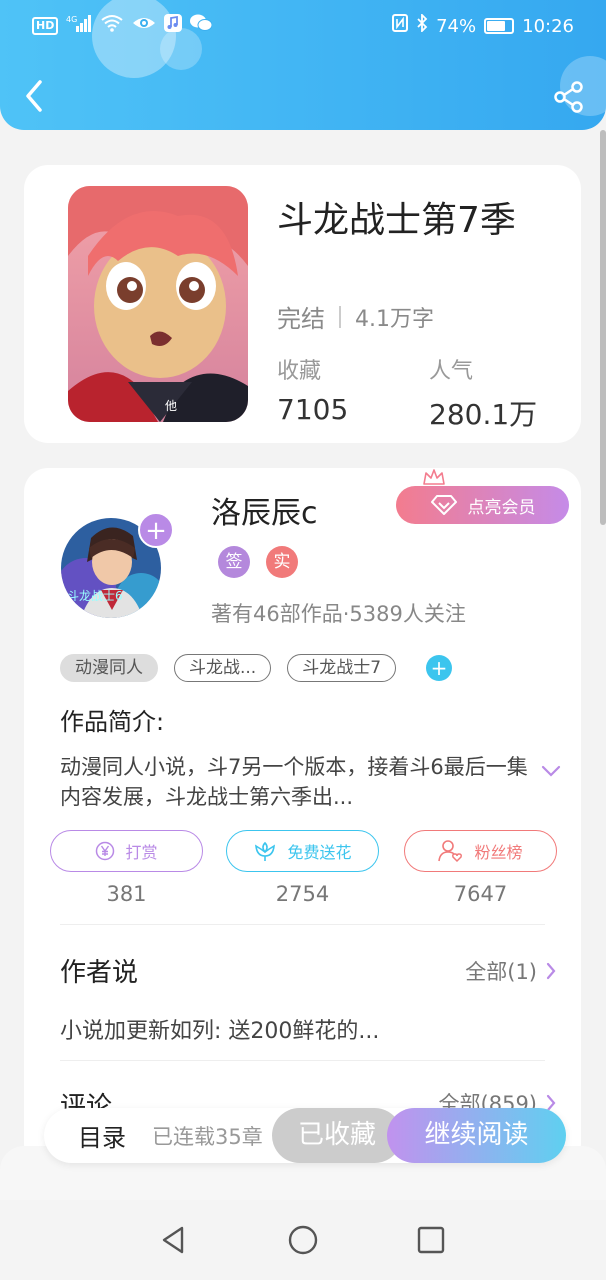  What do you see at coordinates (396, 220) in the screenshot?
I see `book-title: 斗龙战士第7季` at bounding box center [396, 220].